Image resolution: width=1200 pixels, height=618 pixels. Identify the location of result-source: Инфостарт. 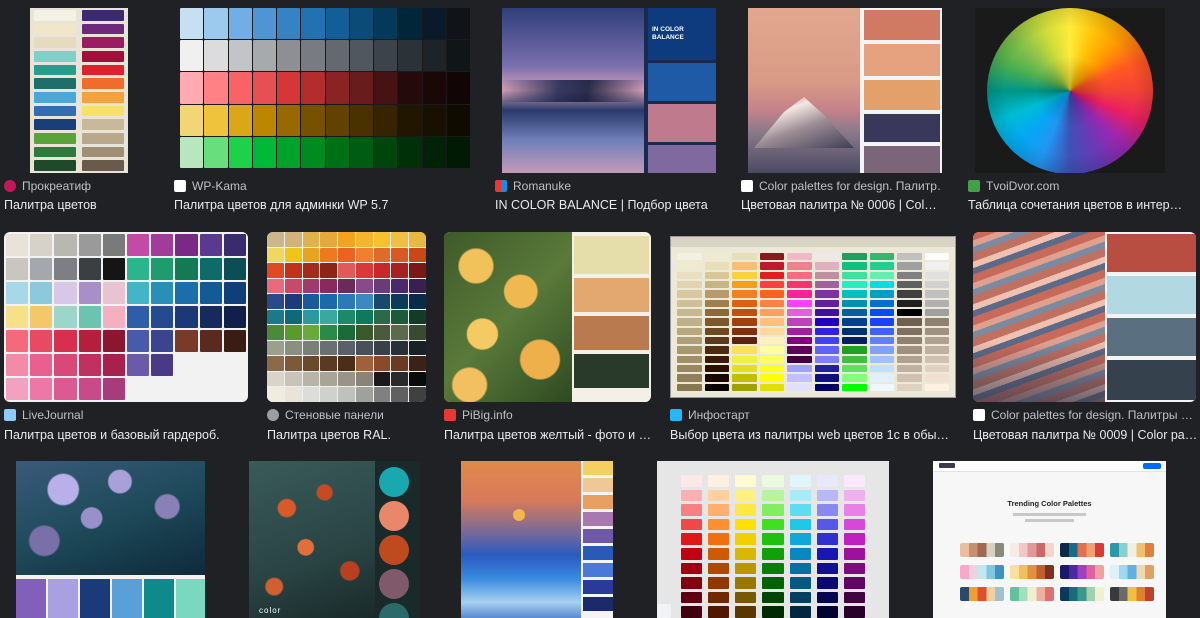
(770, 415).